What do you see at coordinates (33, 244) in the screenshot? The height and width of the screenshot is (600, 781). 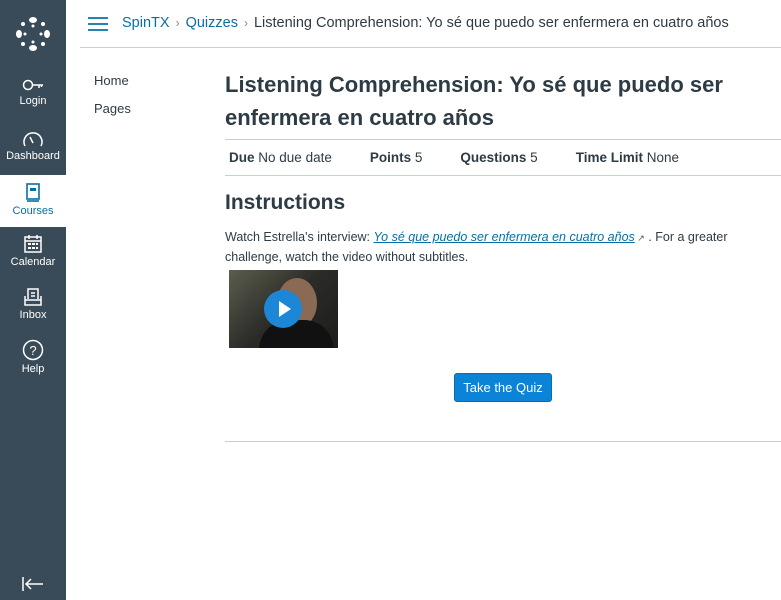 I see `calendar-icon` at bounding box center [33, 244].